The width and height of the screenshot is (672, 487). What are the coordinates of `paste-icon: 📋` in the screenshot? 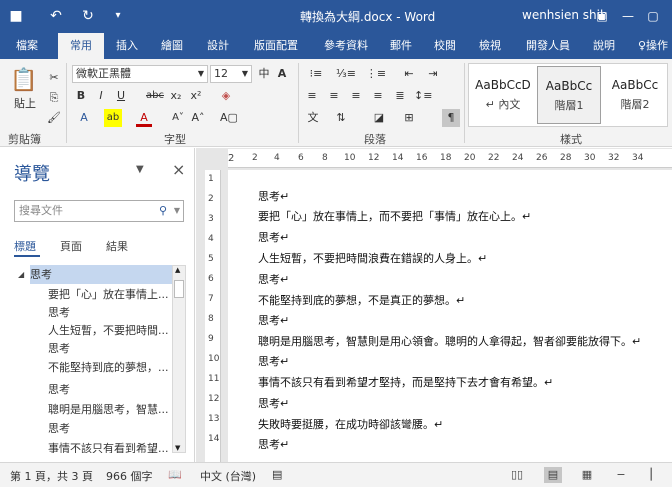 It's located at (23, 81).